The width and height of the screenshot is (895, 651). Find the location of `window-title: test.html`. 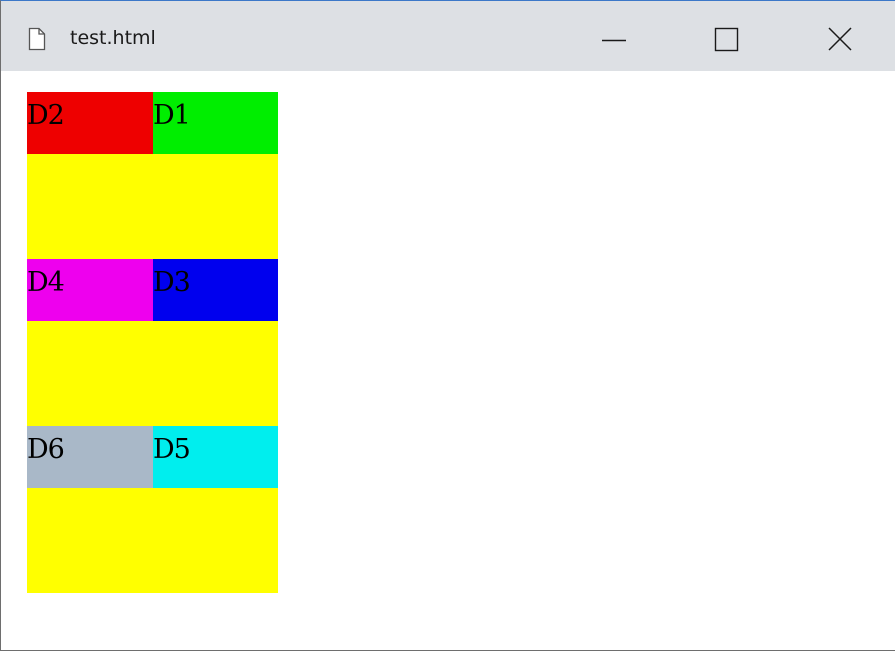

window-title: test.html is located at coordinates (113, 38).